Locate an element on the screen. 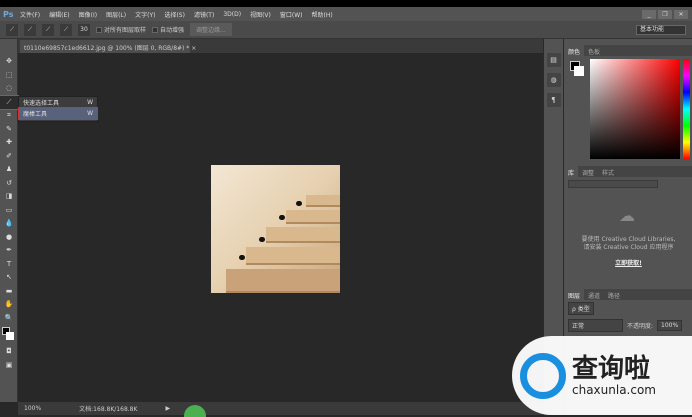 The height and width of the screenshot is (417, 692). menu-type: 文字(Y) is located at coordinates (145, 14).